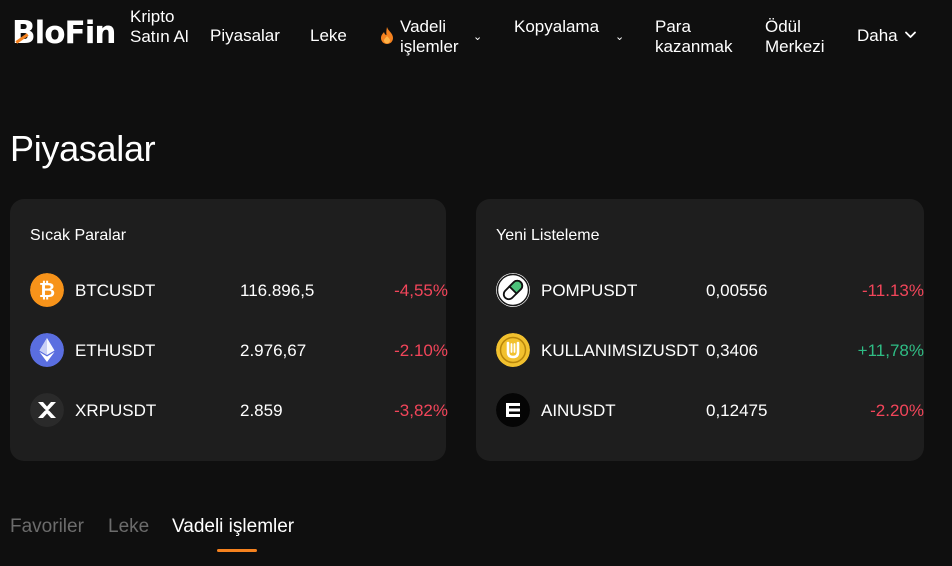 Image resolution: width=952 pixels, height=566 pixels. I want to click on market-change: -4,55%, so click(421, 290).